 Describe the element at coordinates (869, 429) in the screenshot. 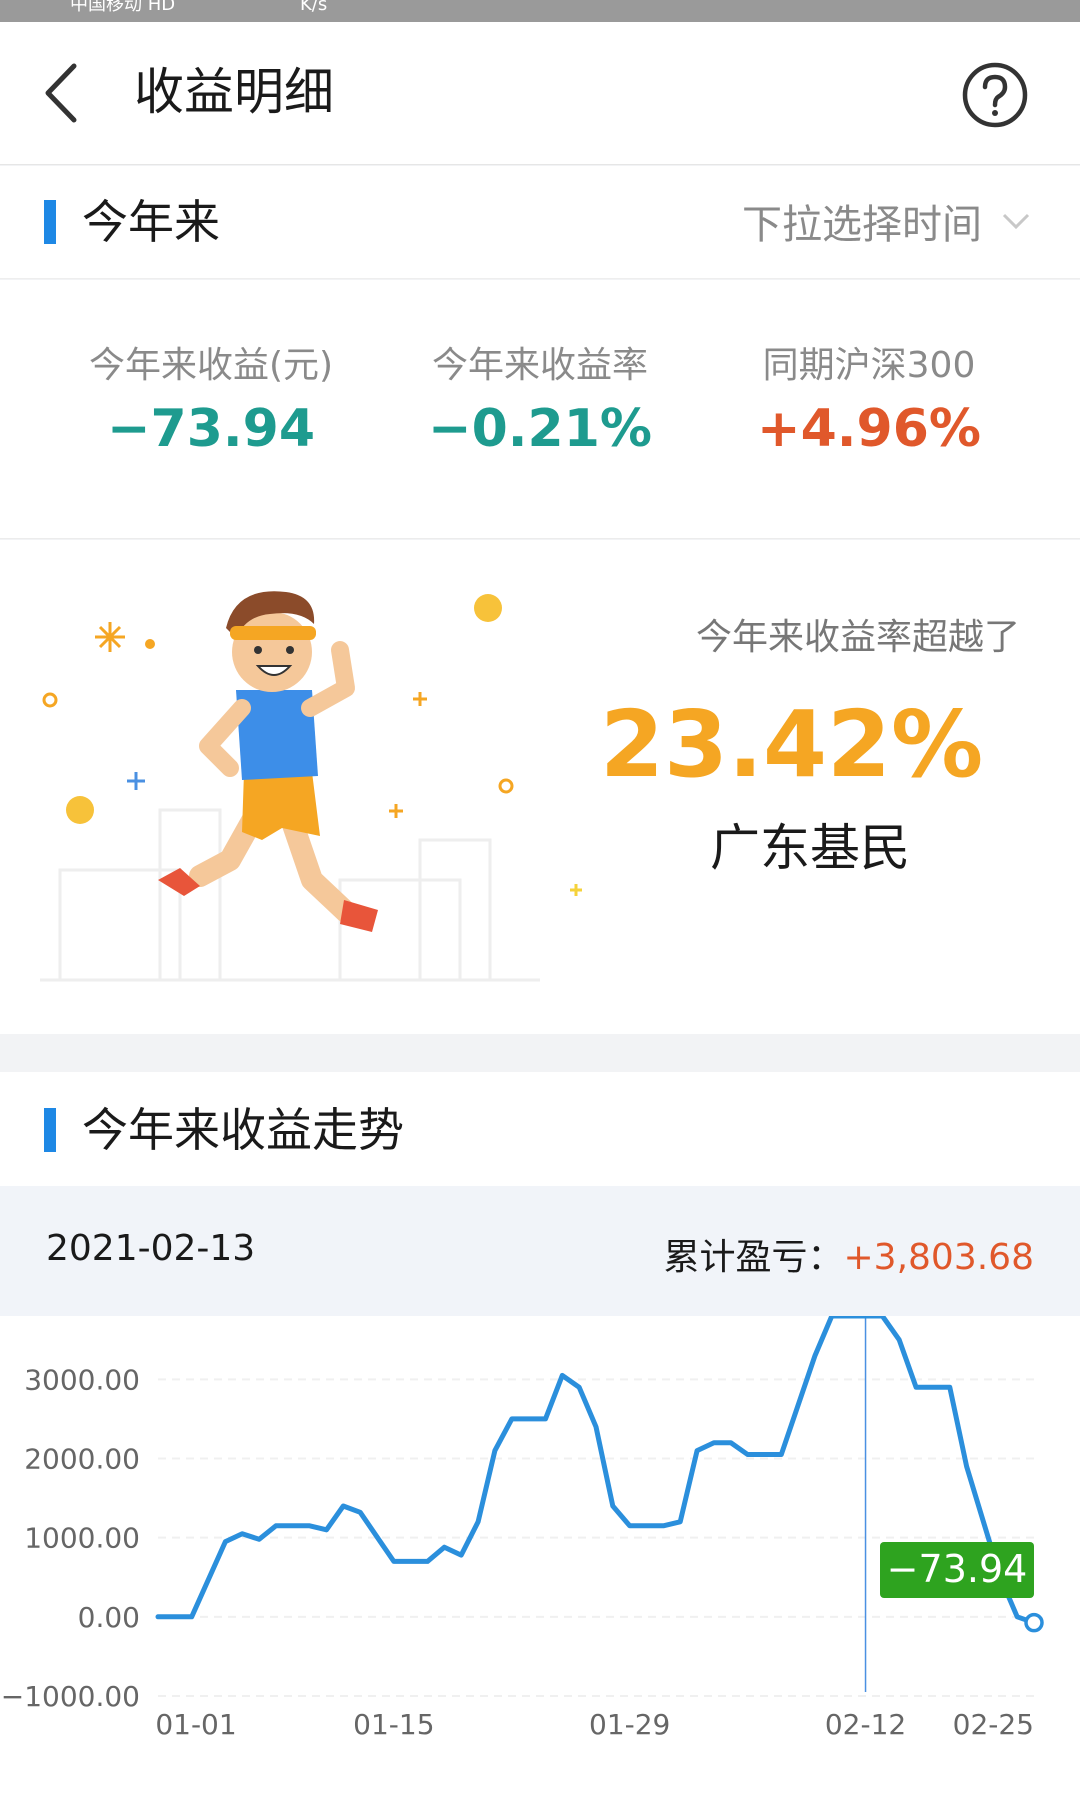

I see `stat-value: +4.96%` at that location.